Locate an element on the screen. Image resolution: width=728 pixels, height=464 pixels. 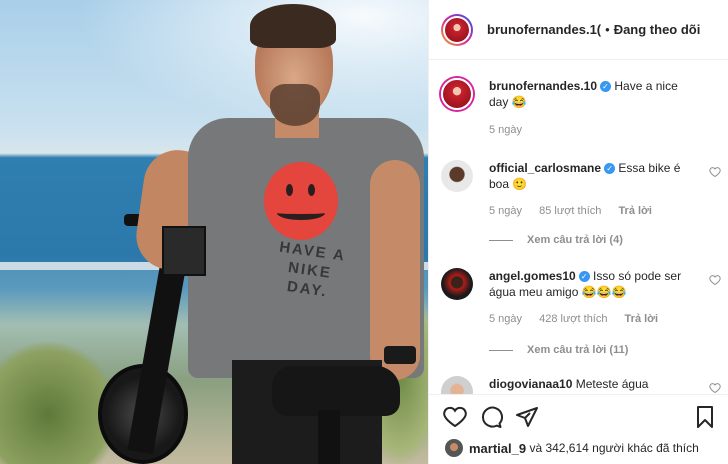
comment-body: official_carlosmane ✓ Essa bike é boa 🙂 is located at coordinates (594, 176).